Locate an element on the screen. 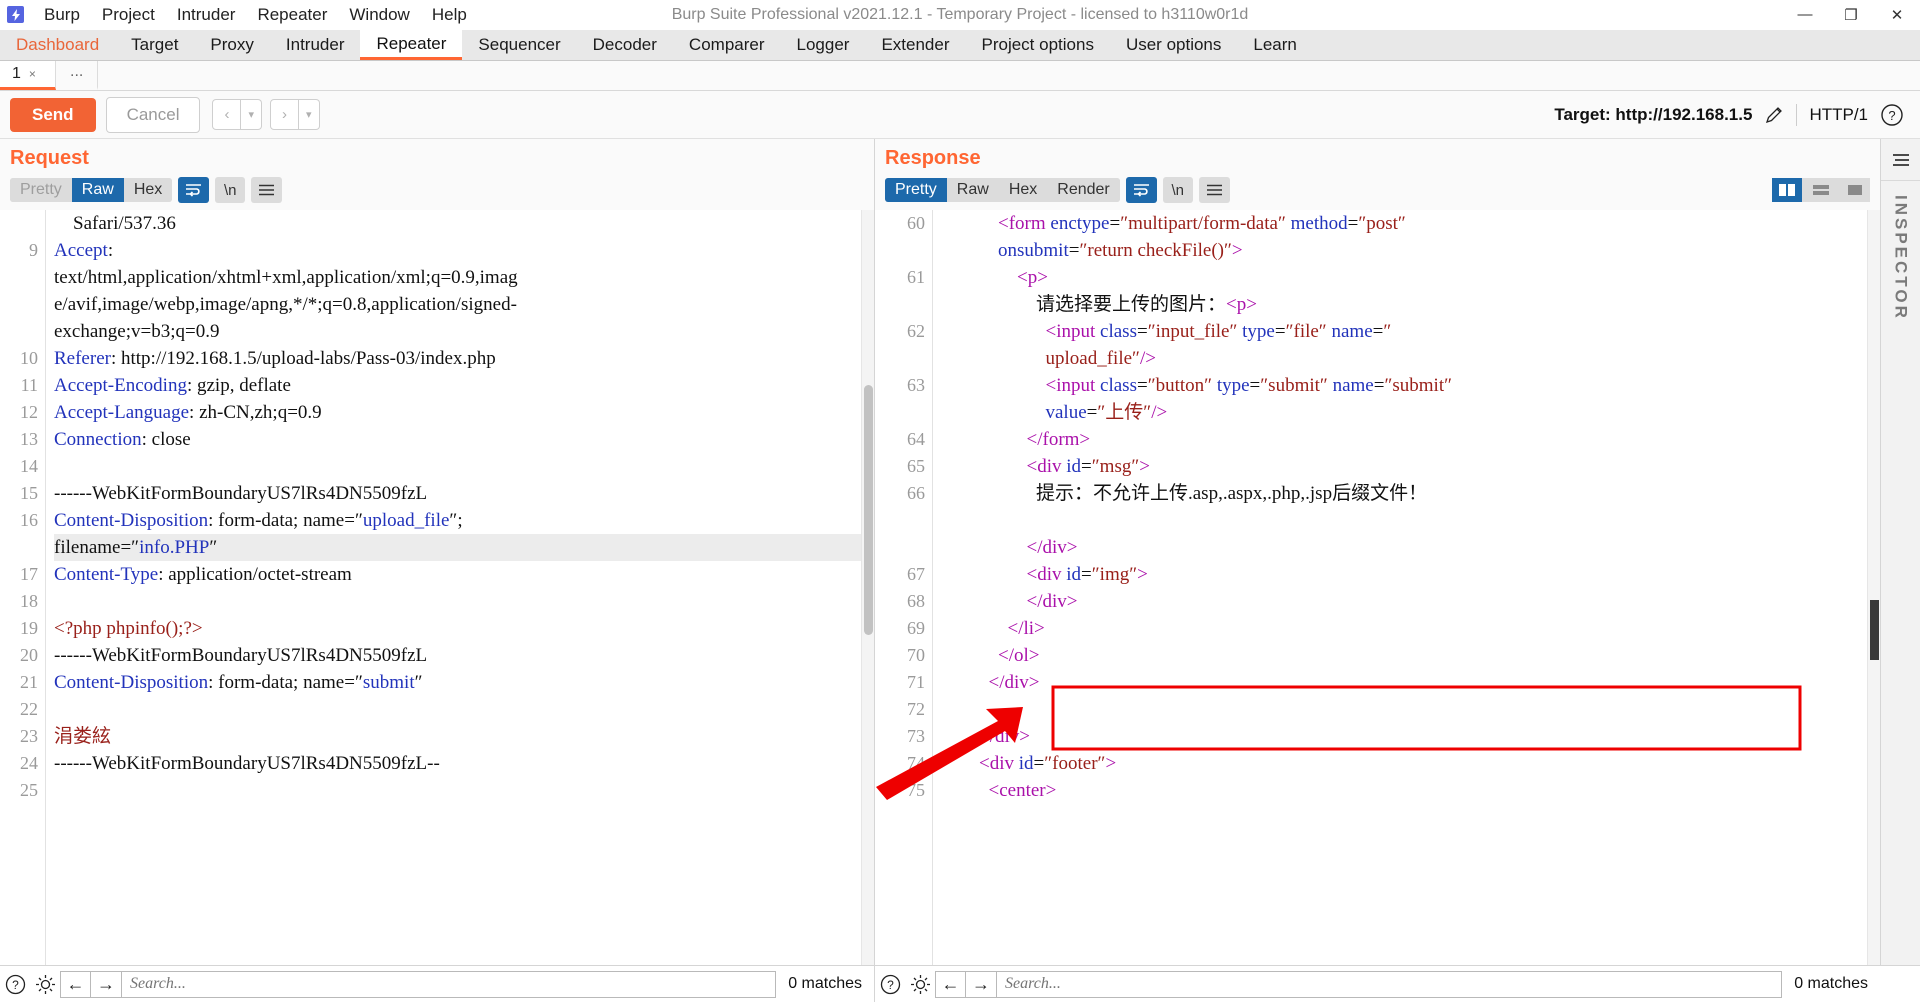  menu-item-help: Help is located at coordinates (449, 15).